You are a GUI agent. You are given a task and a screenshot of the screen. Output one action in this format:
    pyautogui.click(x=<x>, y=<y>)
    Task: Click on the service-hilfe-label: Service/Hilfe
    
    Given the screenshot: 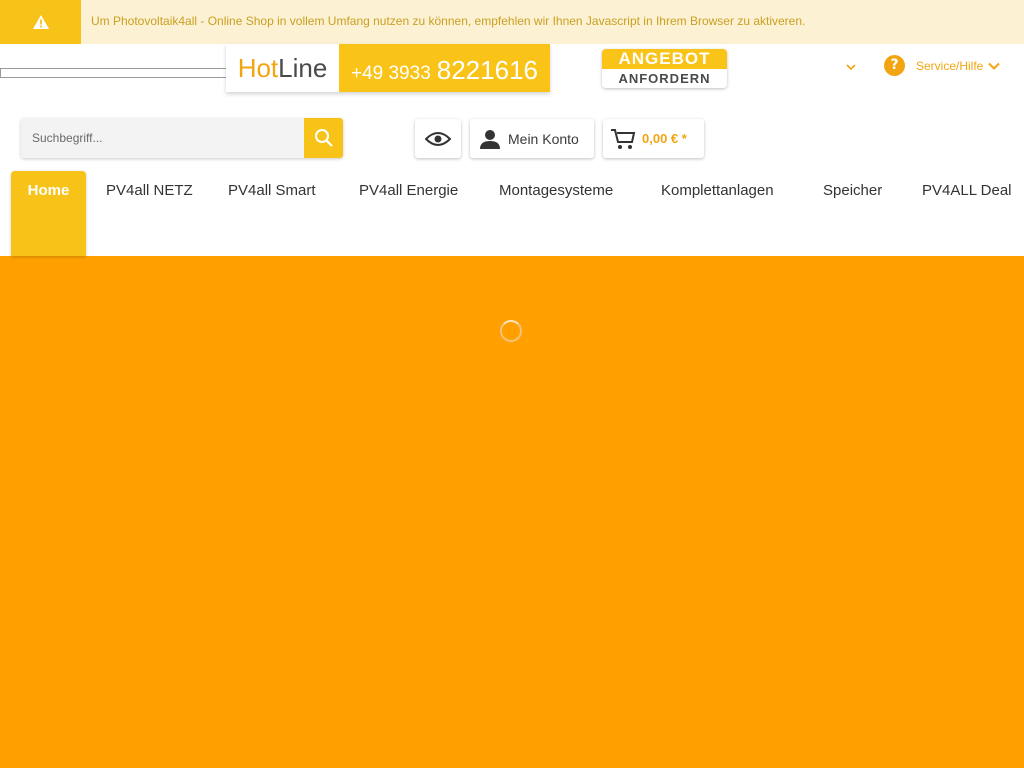 What is the action you would take?
    pyautogui.click(x=950, y=65)
    